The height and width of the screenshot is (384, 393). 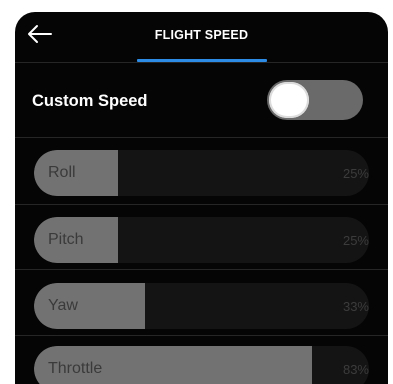 I want to click on throttle-value: 83%, so click(x=355, y=369).